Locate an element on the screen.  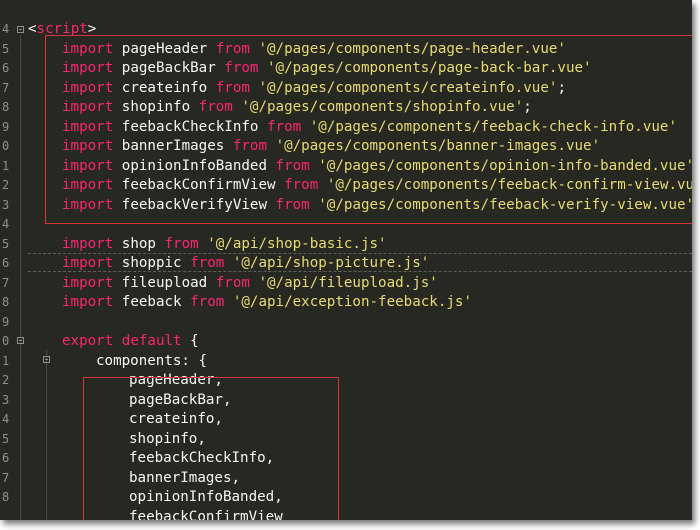
code-token: '@/api/shop-picture.js' is located at coordinates (331, 263).